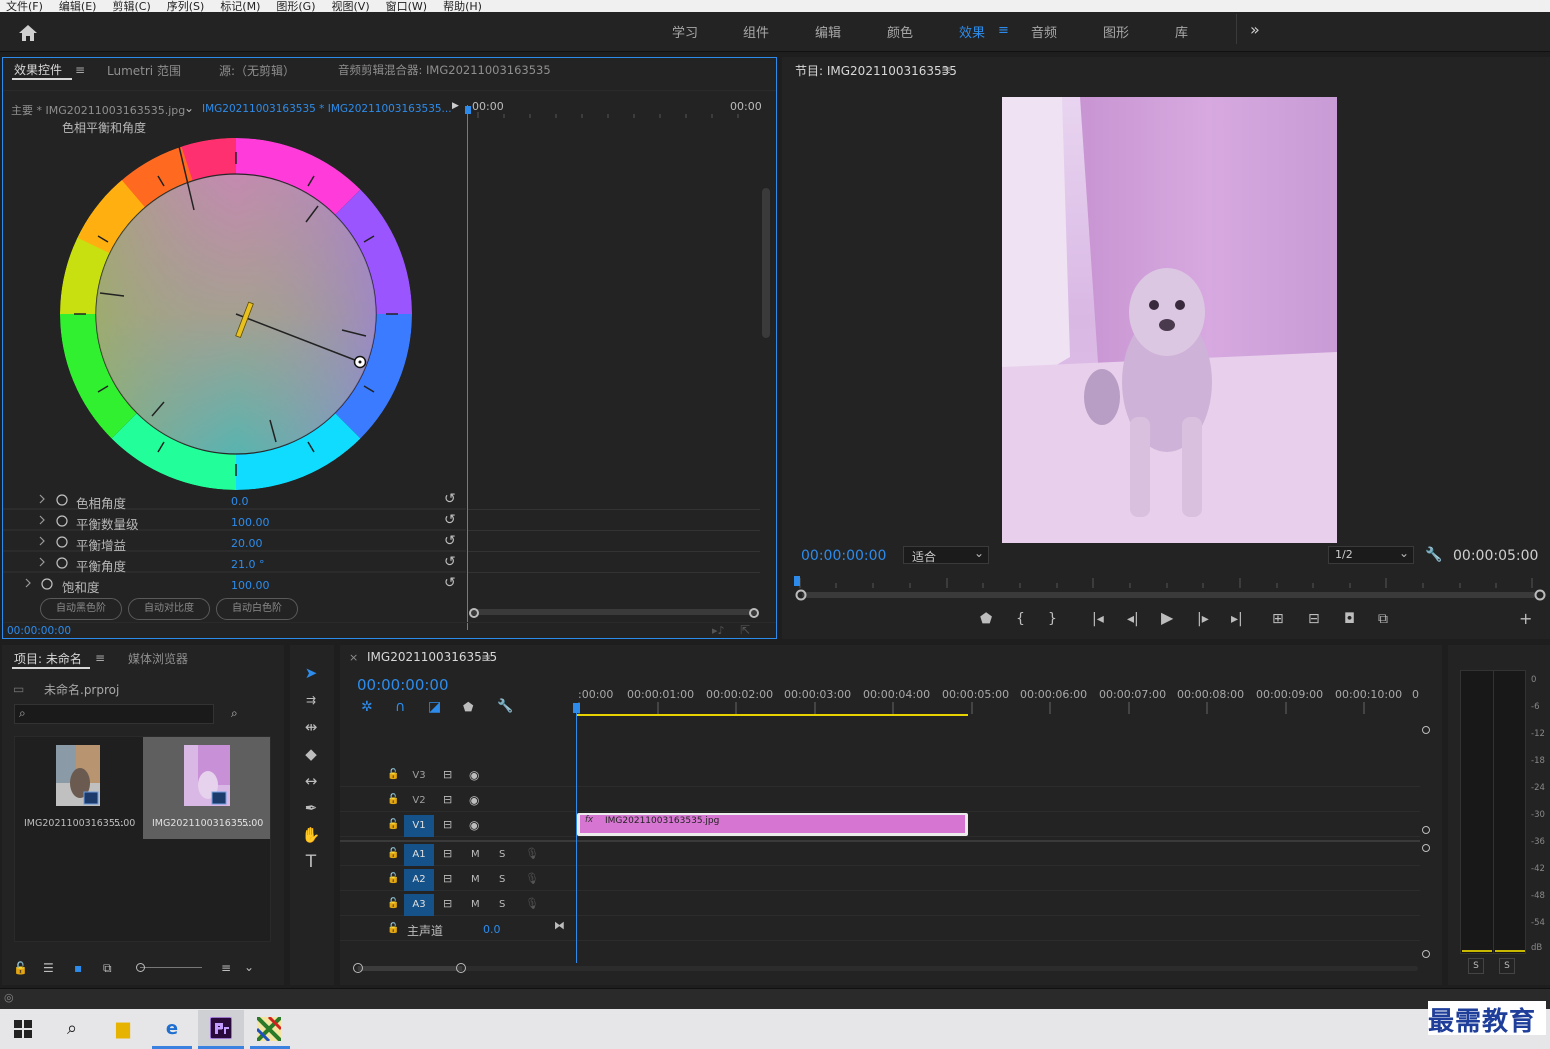  What do you see at coordinates (207, 775) in the screenshot?
I see `thumbnail-effect` at bounding box center [207, 775].